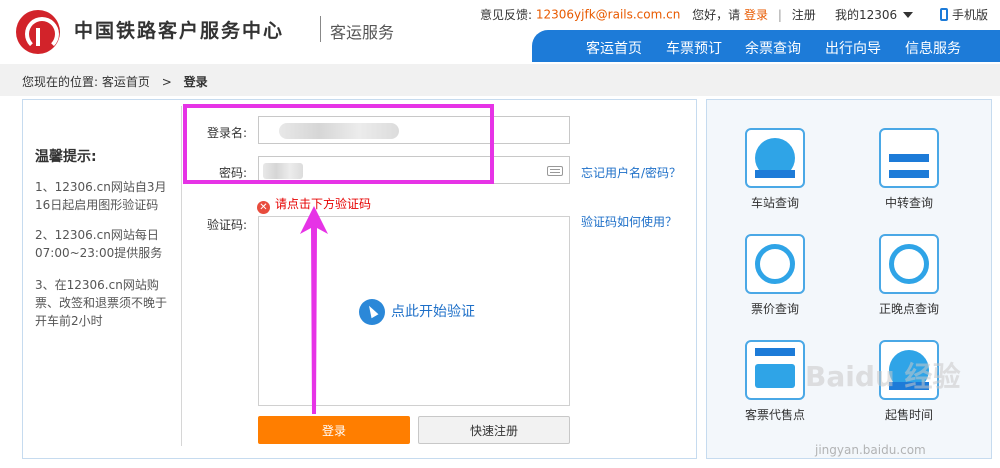  What do you see at coordinates (126, 82) in the screenshot?
I see `breadcrumb-home-link: 客运首页` at bounding box center [126, 82].